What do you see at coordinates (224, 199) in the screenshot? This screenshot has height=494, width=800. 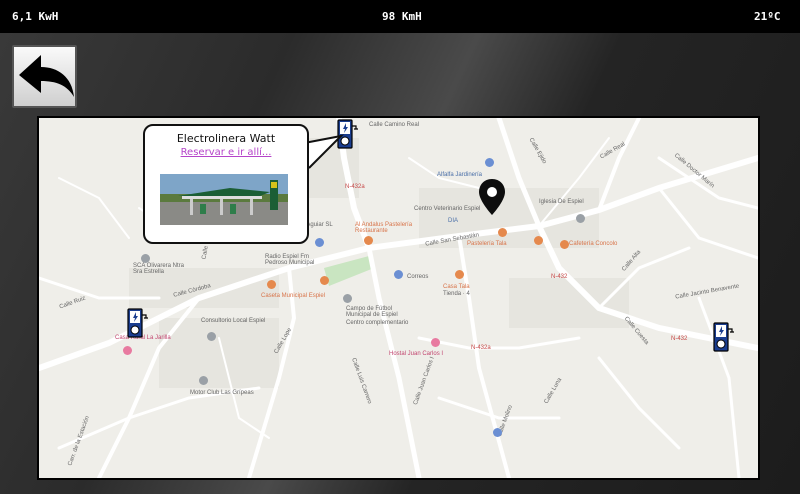 I see `station-photo` at bounding box center [224, 199].